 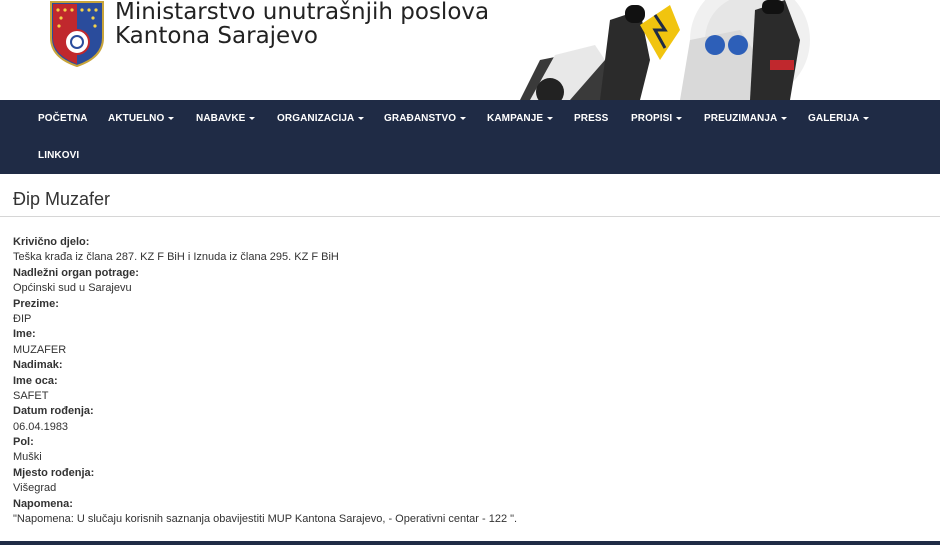 I want to click on nav-item-galerija: GALERIJA, so click(x=839, y=118).